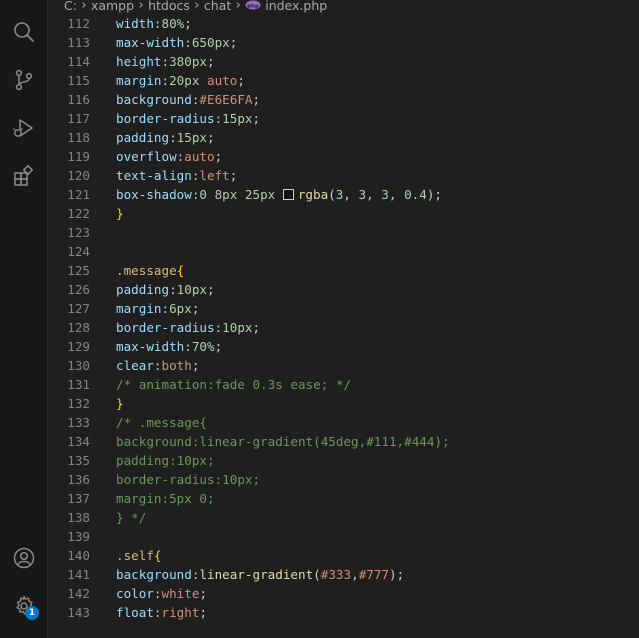 The image size is (639, 638). I want to click on code-token: (, so click(332, 194).